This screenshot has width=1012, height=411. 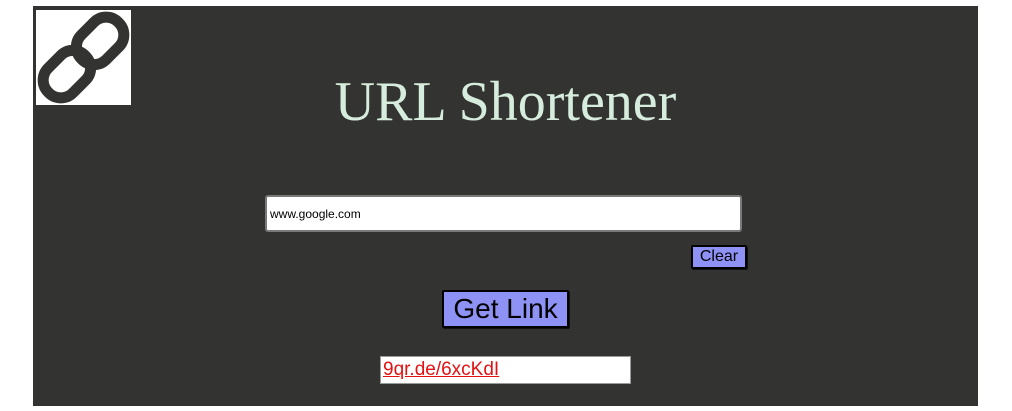 I want to click on short-link: 9qr.de/6xcKdI, so click(x=441, y=369).